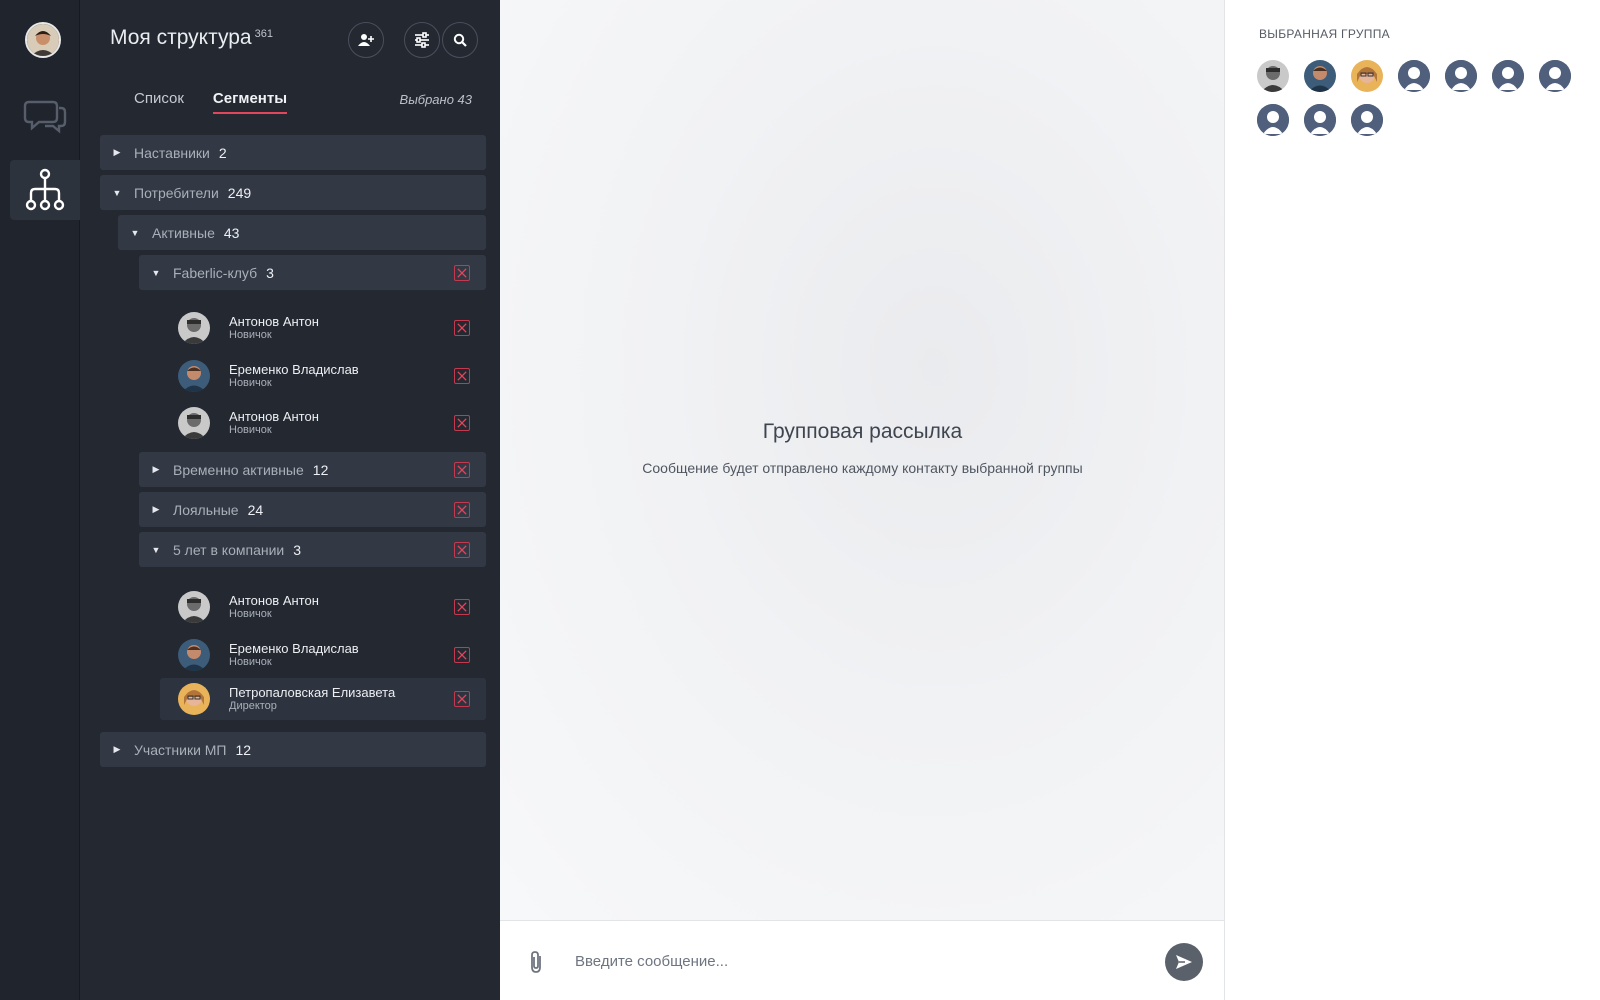 The height and width of the screenshot is (1000, 1600). I want to click on add-user-icon, so click(366, 40).